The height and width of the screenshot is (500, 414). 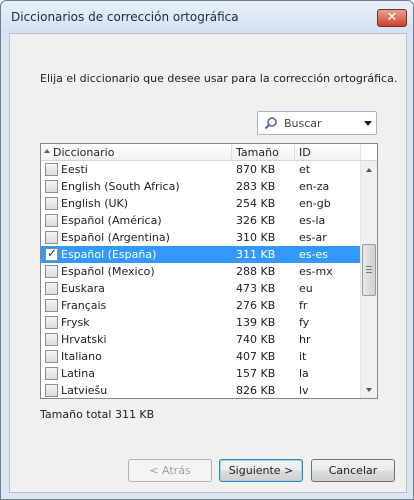 What do you see at coordinates (369, 390) in the screenshot?
I see `scroll-down-icon` at bounding box center [369, 390].